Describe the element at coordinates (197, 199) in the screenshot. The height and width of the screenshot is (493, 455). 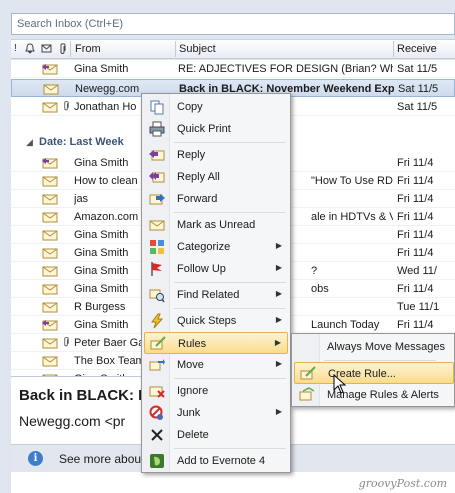
I see `menu-label: Forward` at that location.